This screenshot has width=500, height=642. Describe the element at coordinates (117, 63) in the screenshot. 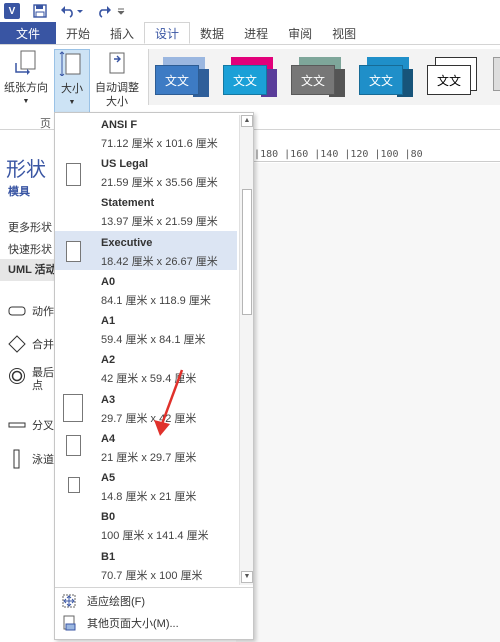

I see `auto-fit-icon` at that location.